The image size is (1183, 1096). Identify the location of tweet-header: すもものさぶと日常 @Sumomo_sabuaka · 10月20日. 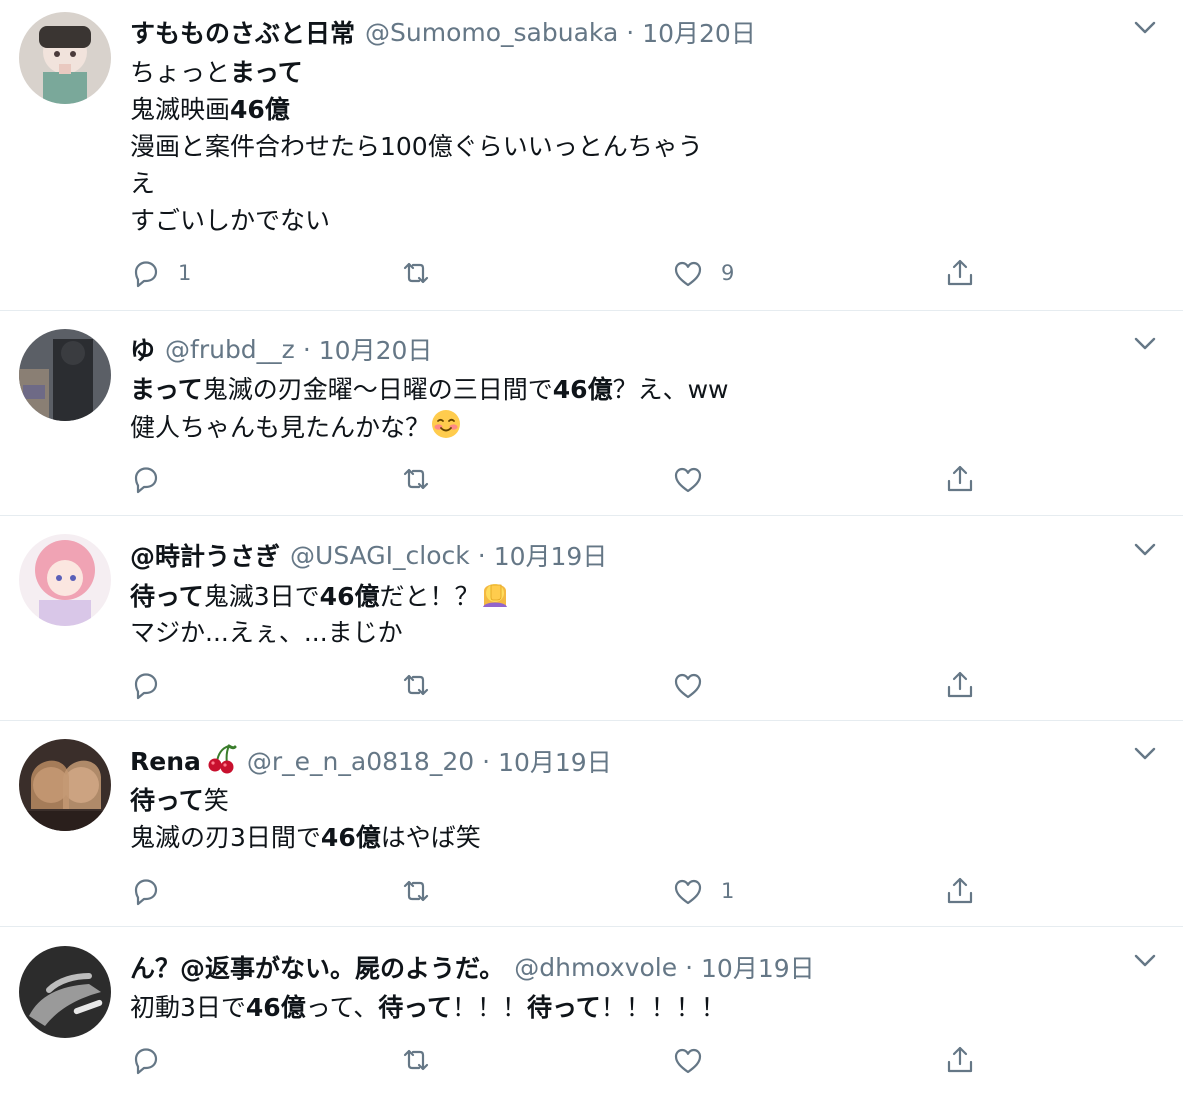
(443, 32).